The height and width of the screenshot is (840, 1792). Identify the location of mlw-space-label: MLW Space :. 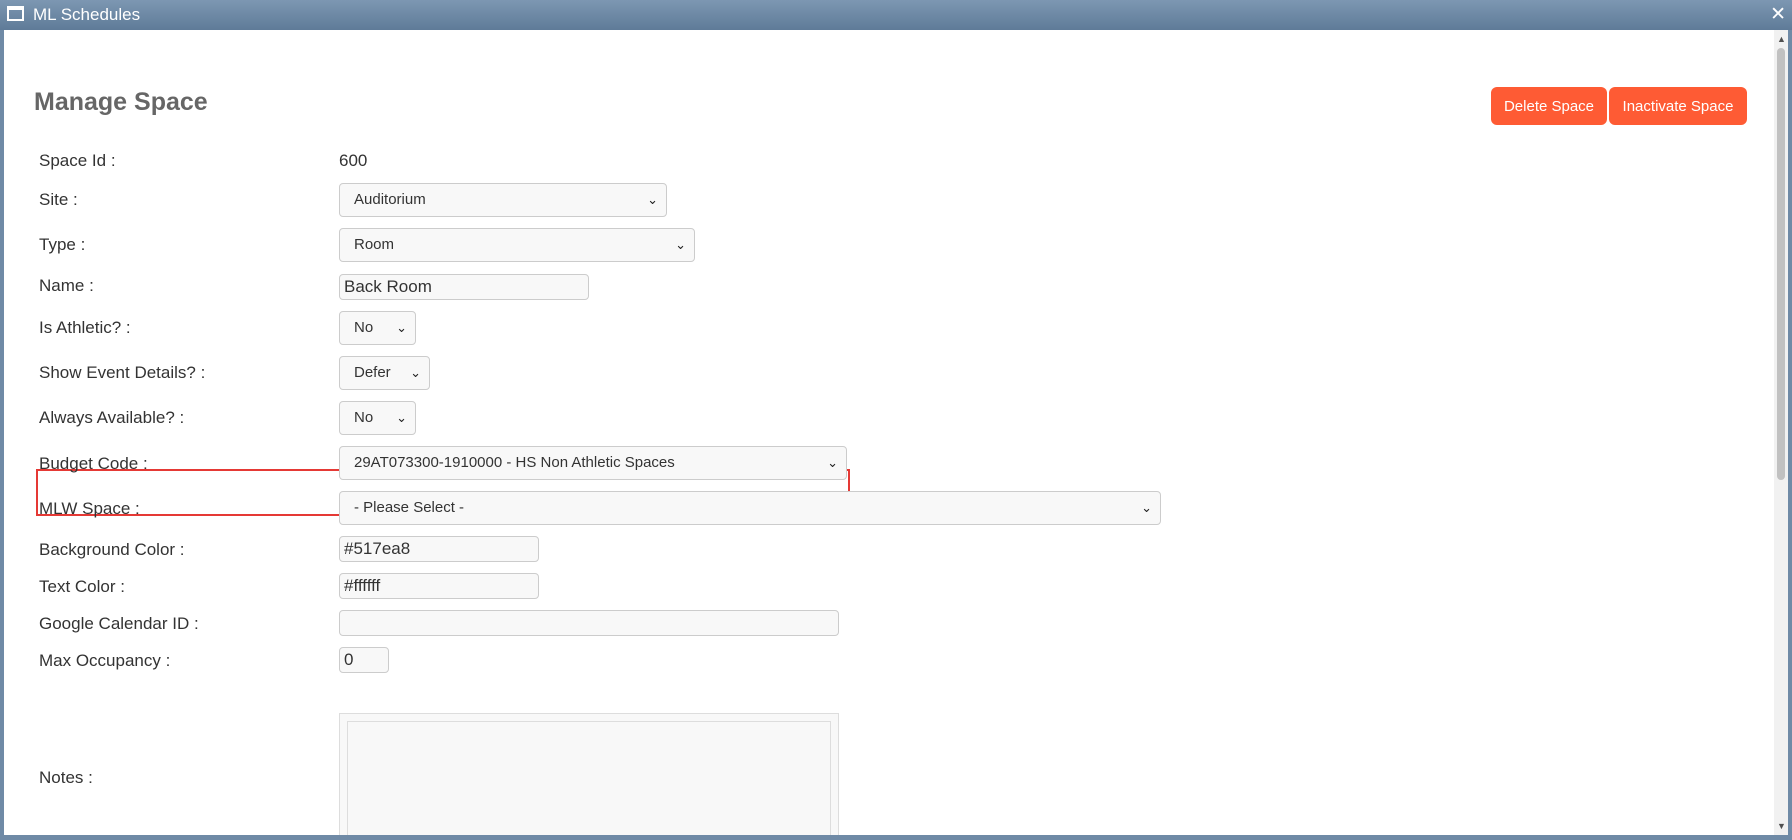
(89, 508).